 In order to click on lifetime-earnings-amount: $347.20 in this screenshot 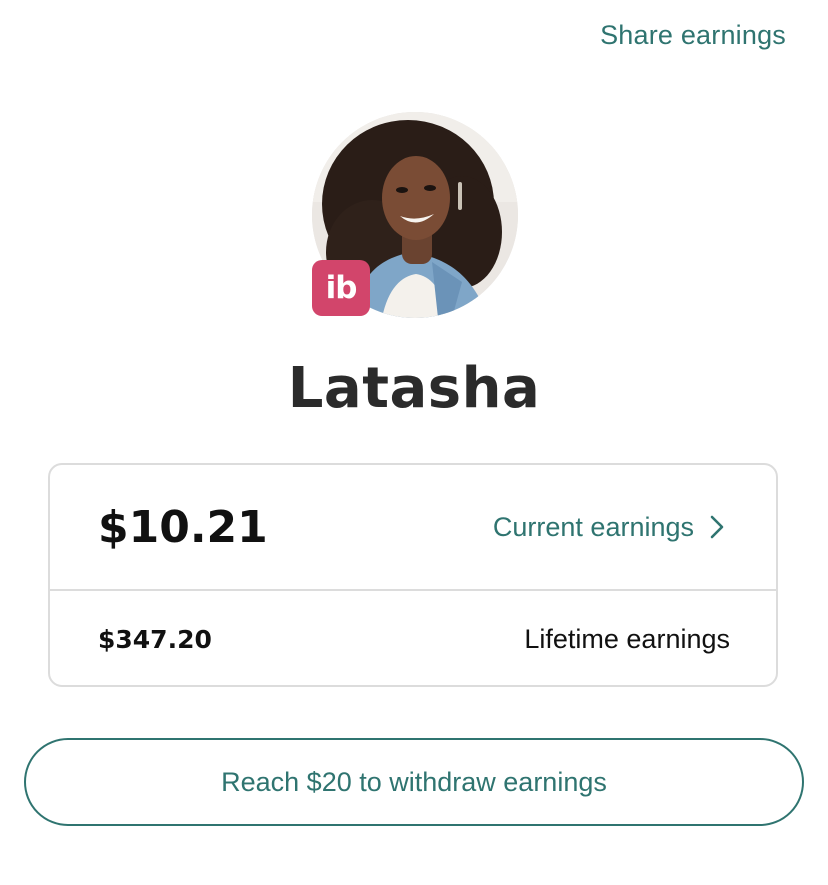, I will do `click(155, 639)`.